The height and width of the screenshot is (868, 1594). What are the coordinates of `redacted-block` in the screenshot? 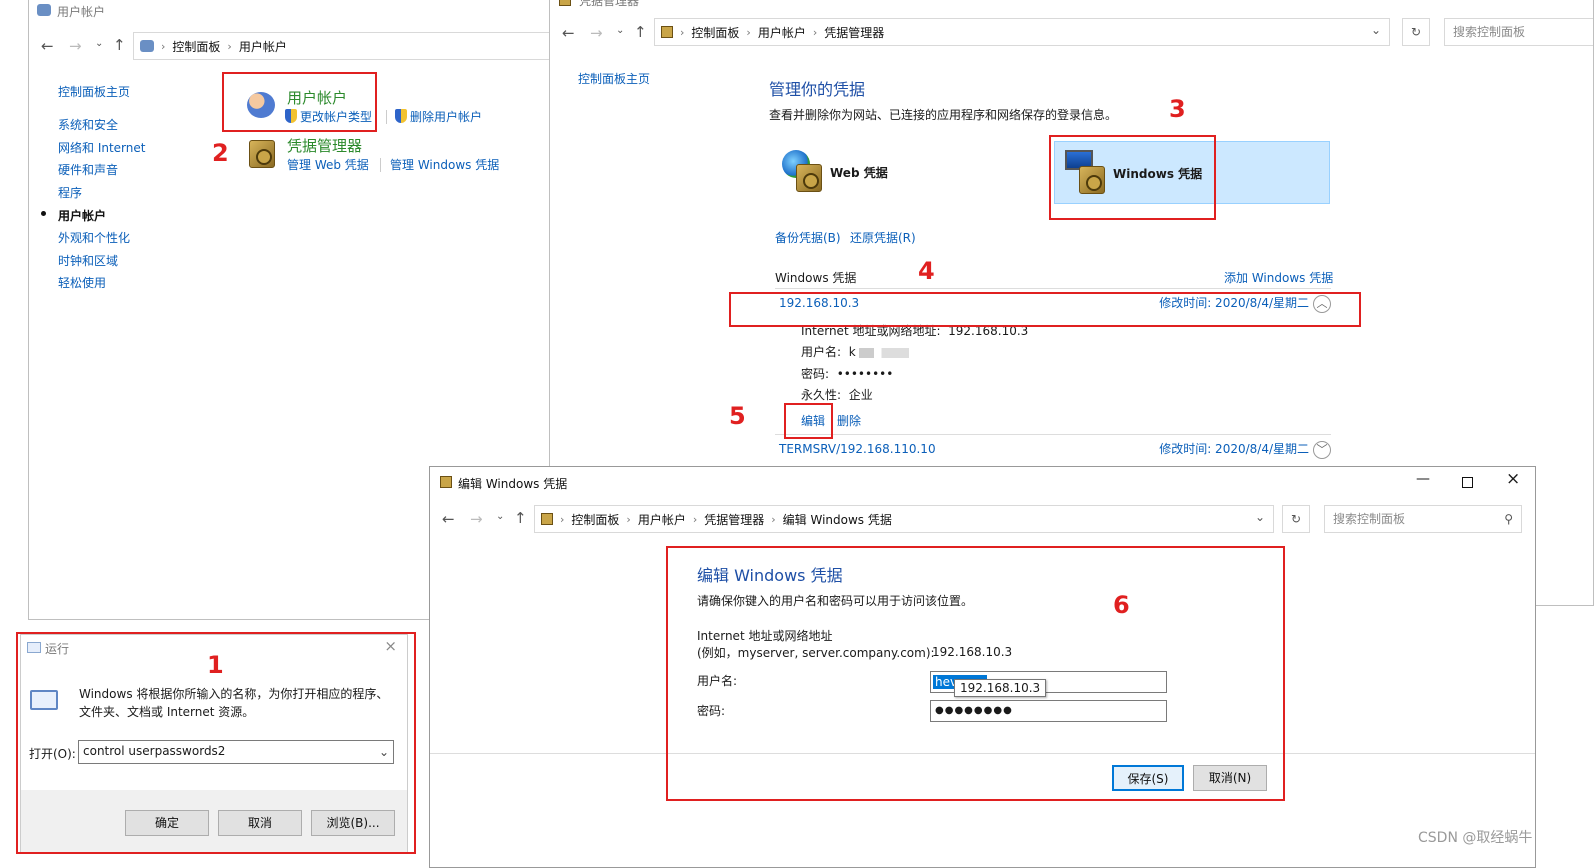 It's located at (884, 352).